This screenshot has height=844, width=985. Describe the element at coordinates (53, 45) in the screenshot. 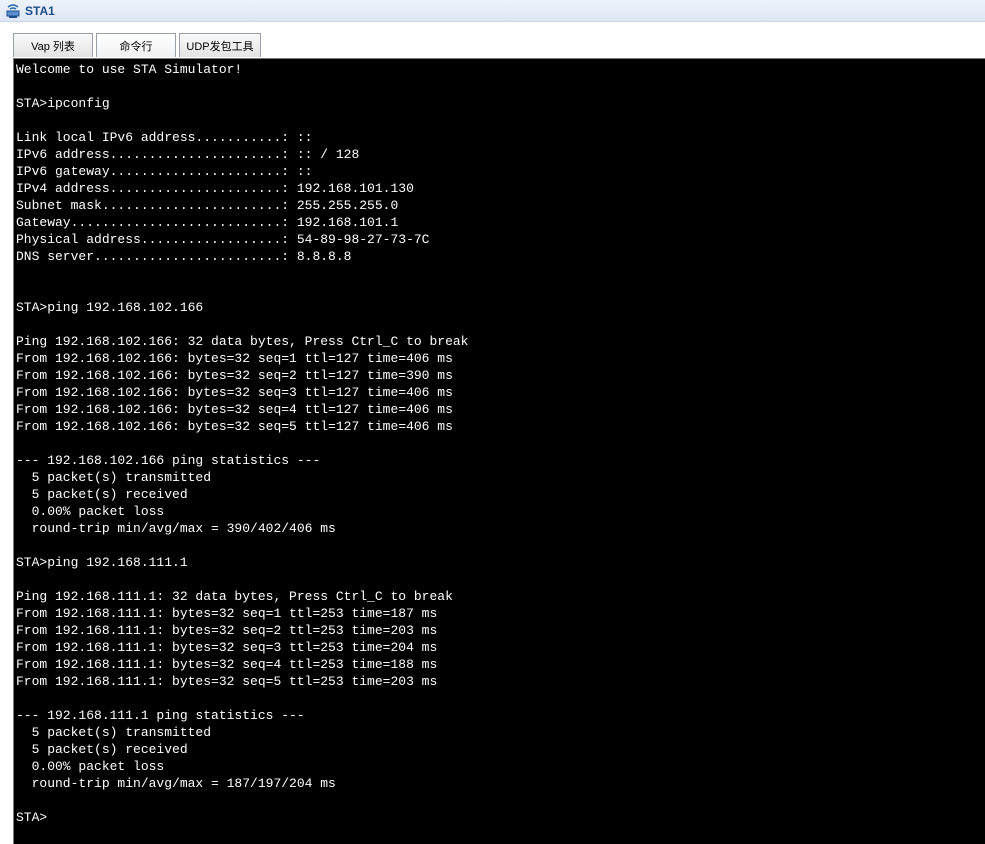

I see `tab-vap-list: Vap 列表` at that location.